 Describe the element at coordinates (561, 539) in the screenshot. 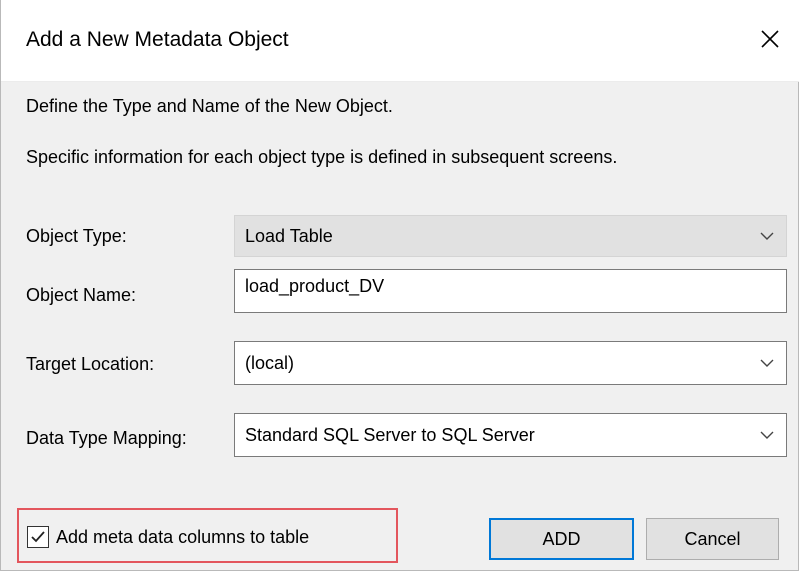

I see `add-button: ADD` at that location.